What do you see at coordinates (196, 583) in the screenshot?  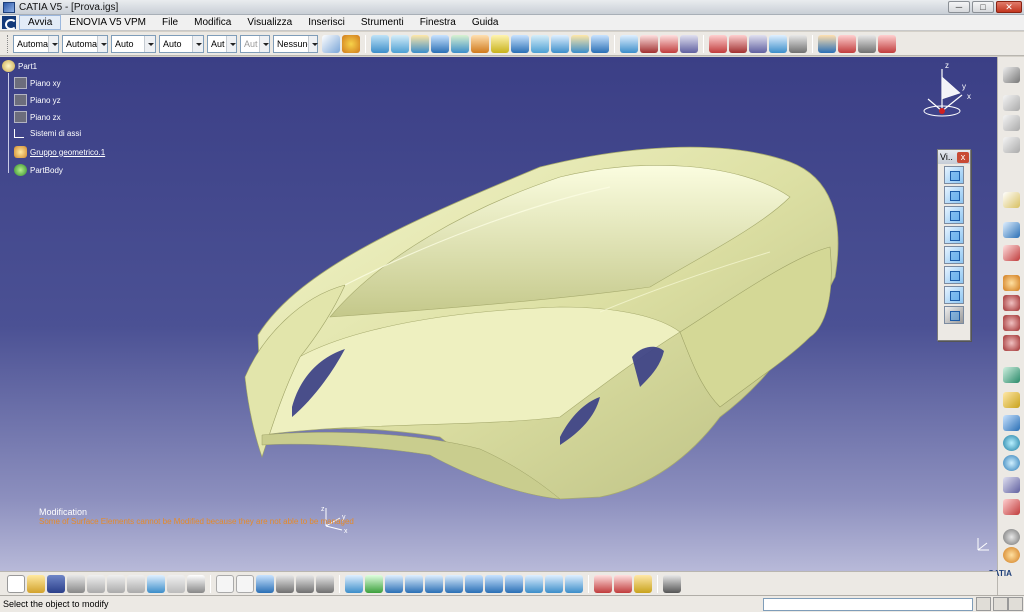 I see `whats-this-icon` at bounding box center [196, 583].